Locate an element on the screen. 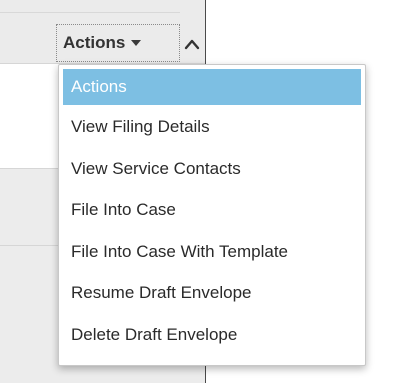  chevron-up-icon is located at coordinates (192, 44).